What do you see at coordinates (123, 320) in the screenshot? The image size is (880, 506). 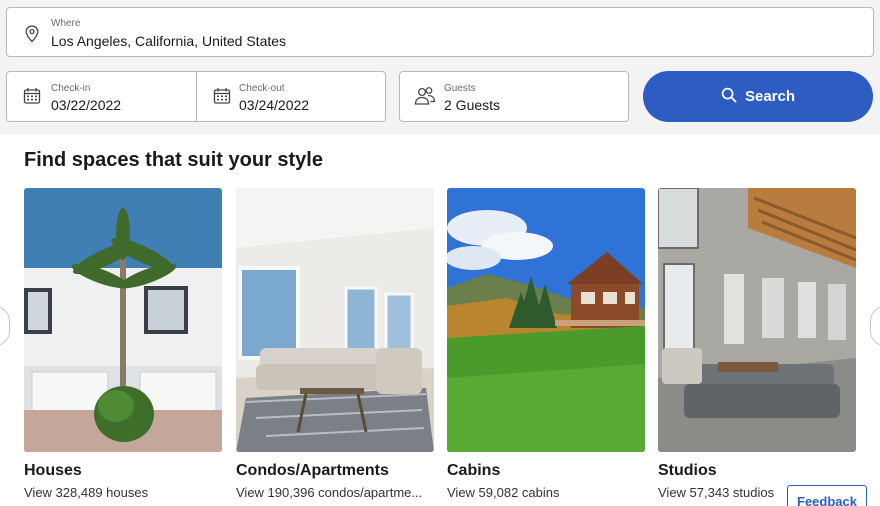 I see `houses-image` at bounding box center [123, 320].